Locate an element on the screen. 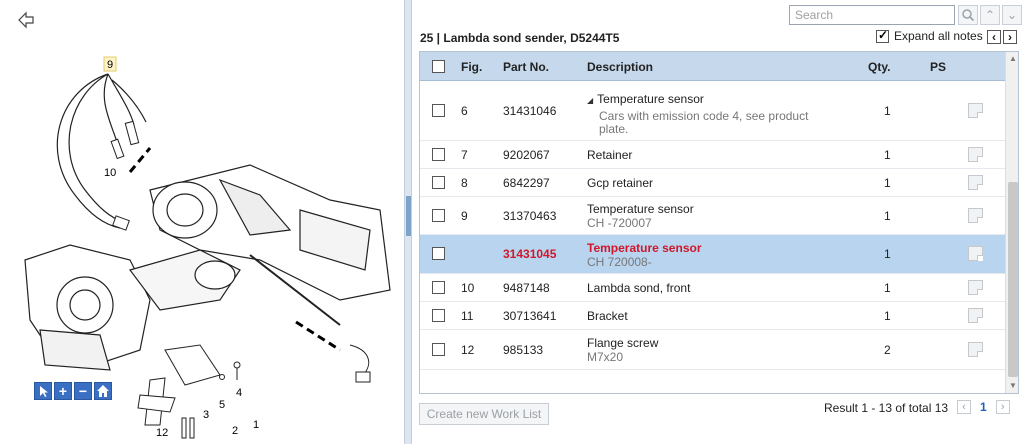 The width and height of the screenshot is (1024, 444). zoom-toolbar: + − is located at coordinates (73, 391).